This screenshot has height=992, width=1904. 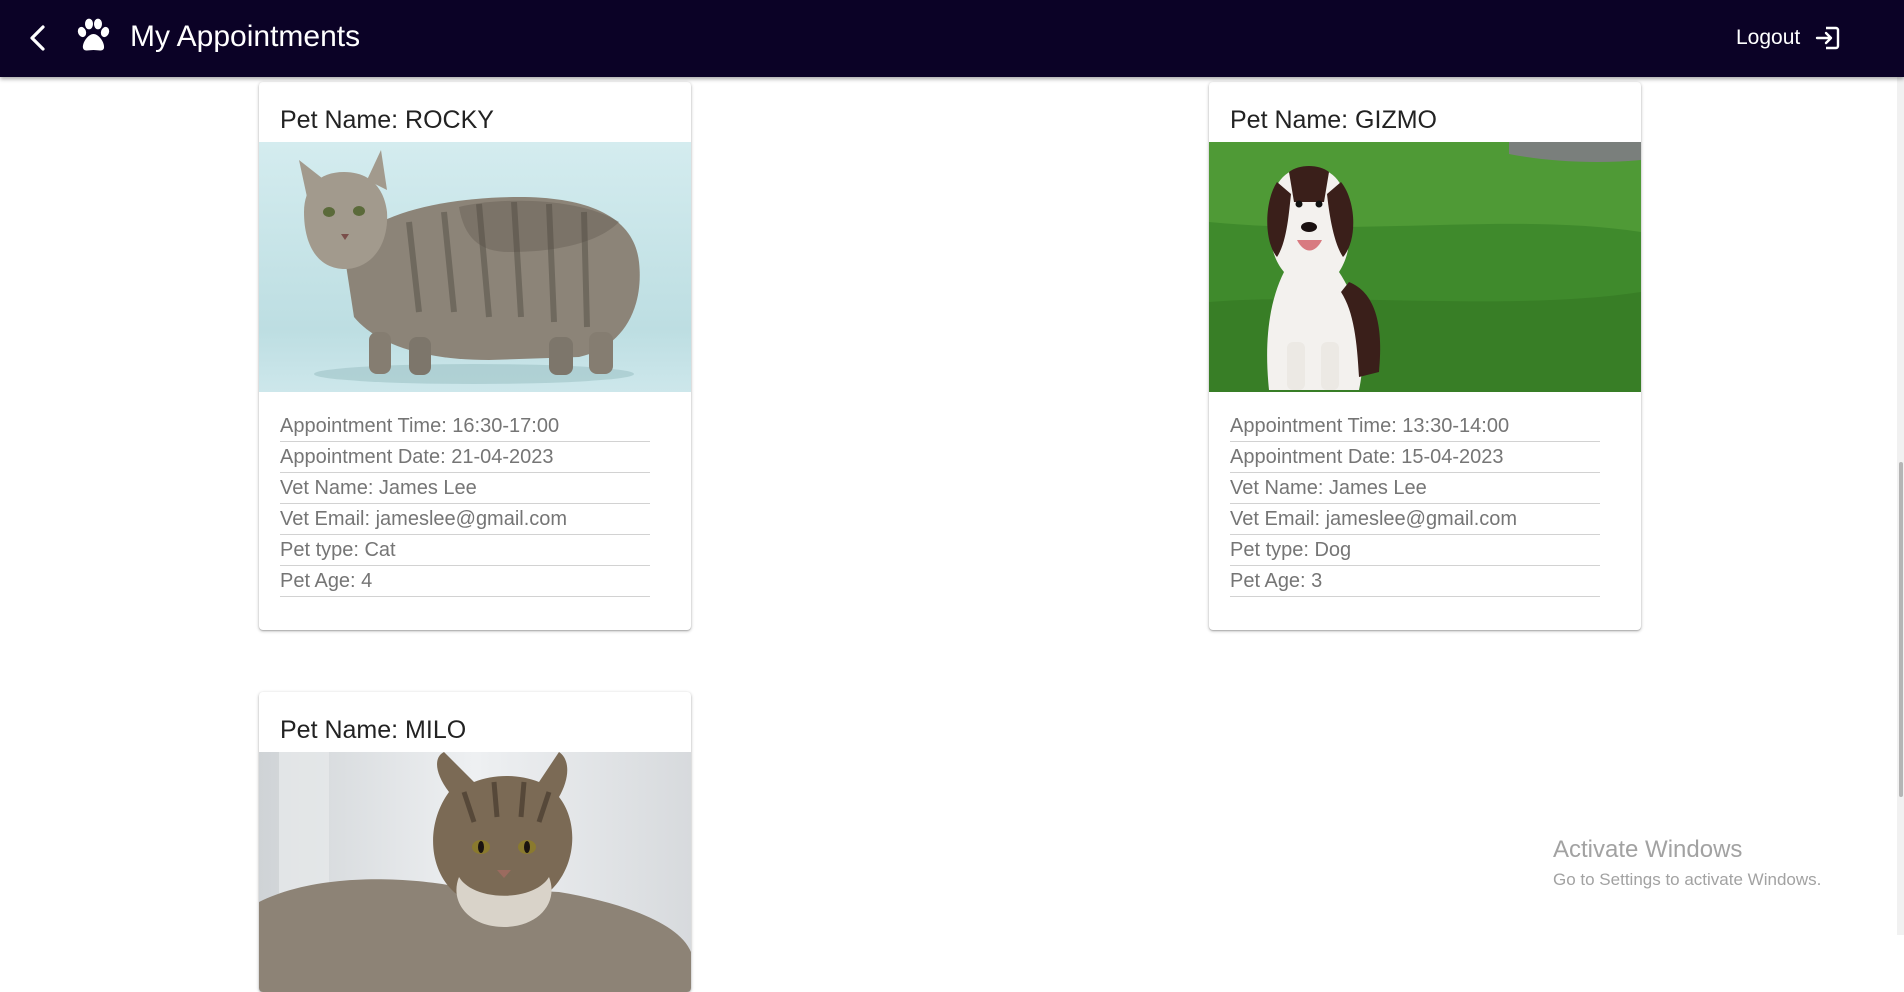 I want to click on pet-age: Pet Age: 3, so click(x=1415, y=581).